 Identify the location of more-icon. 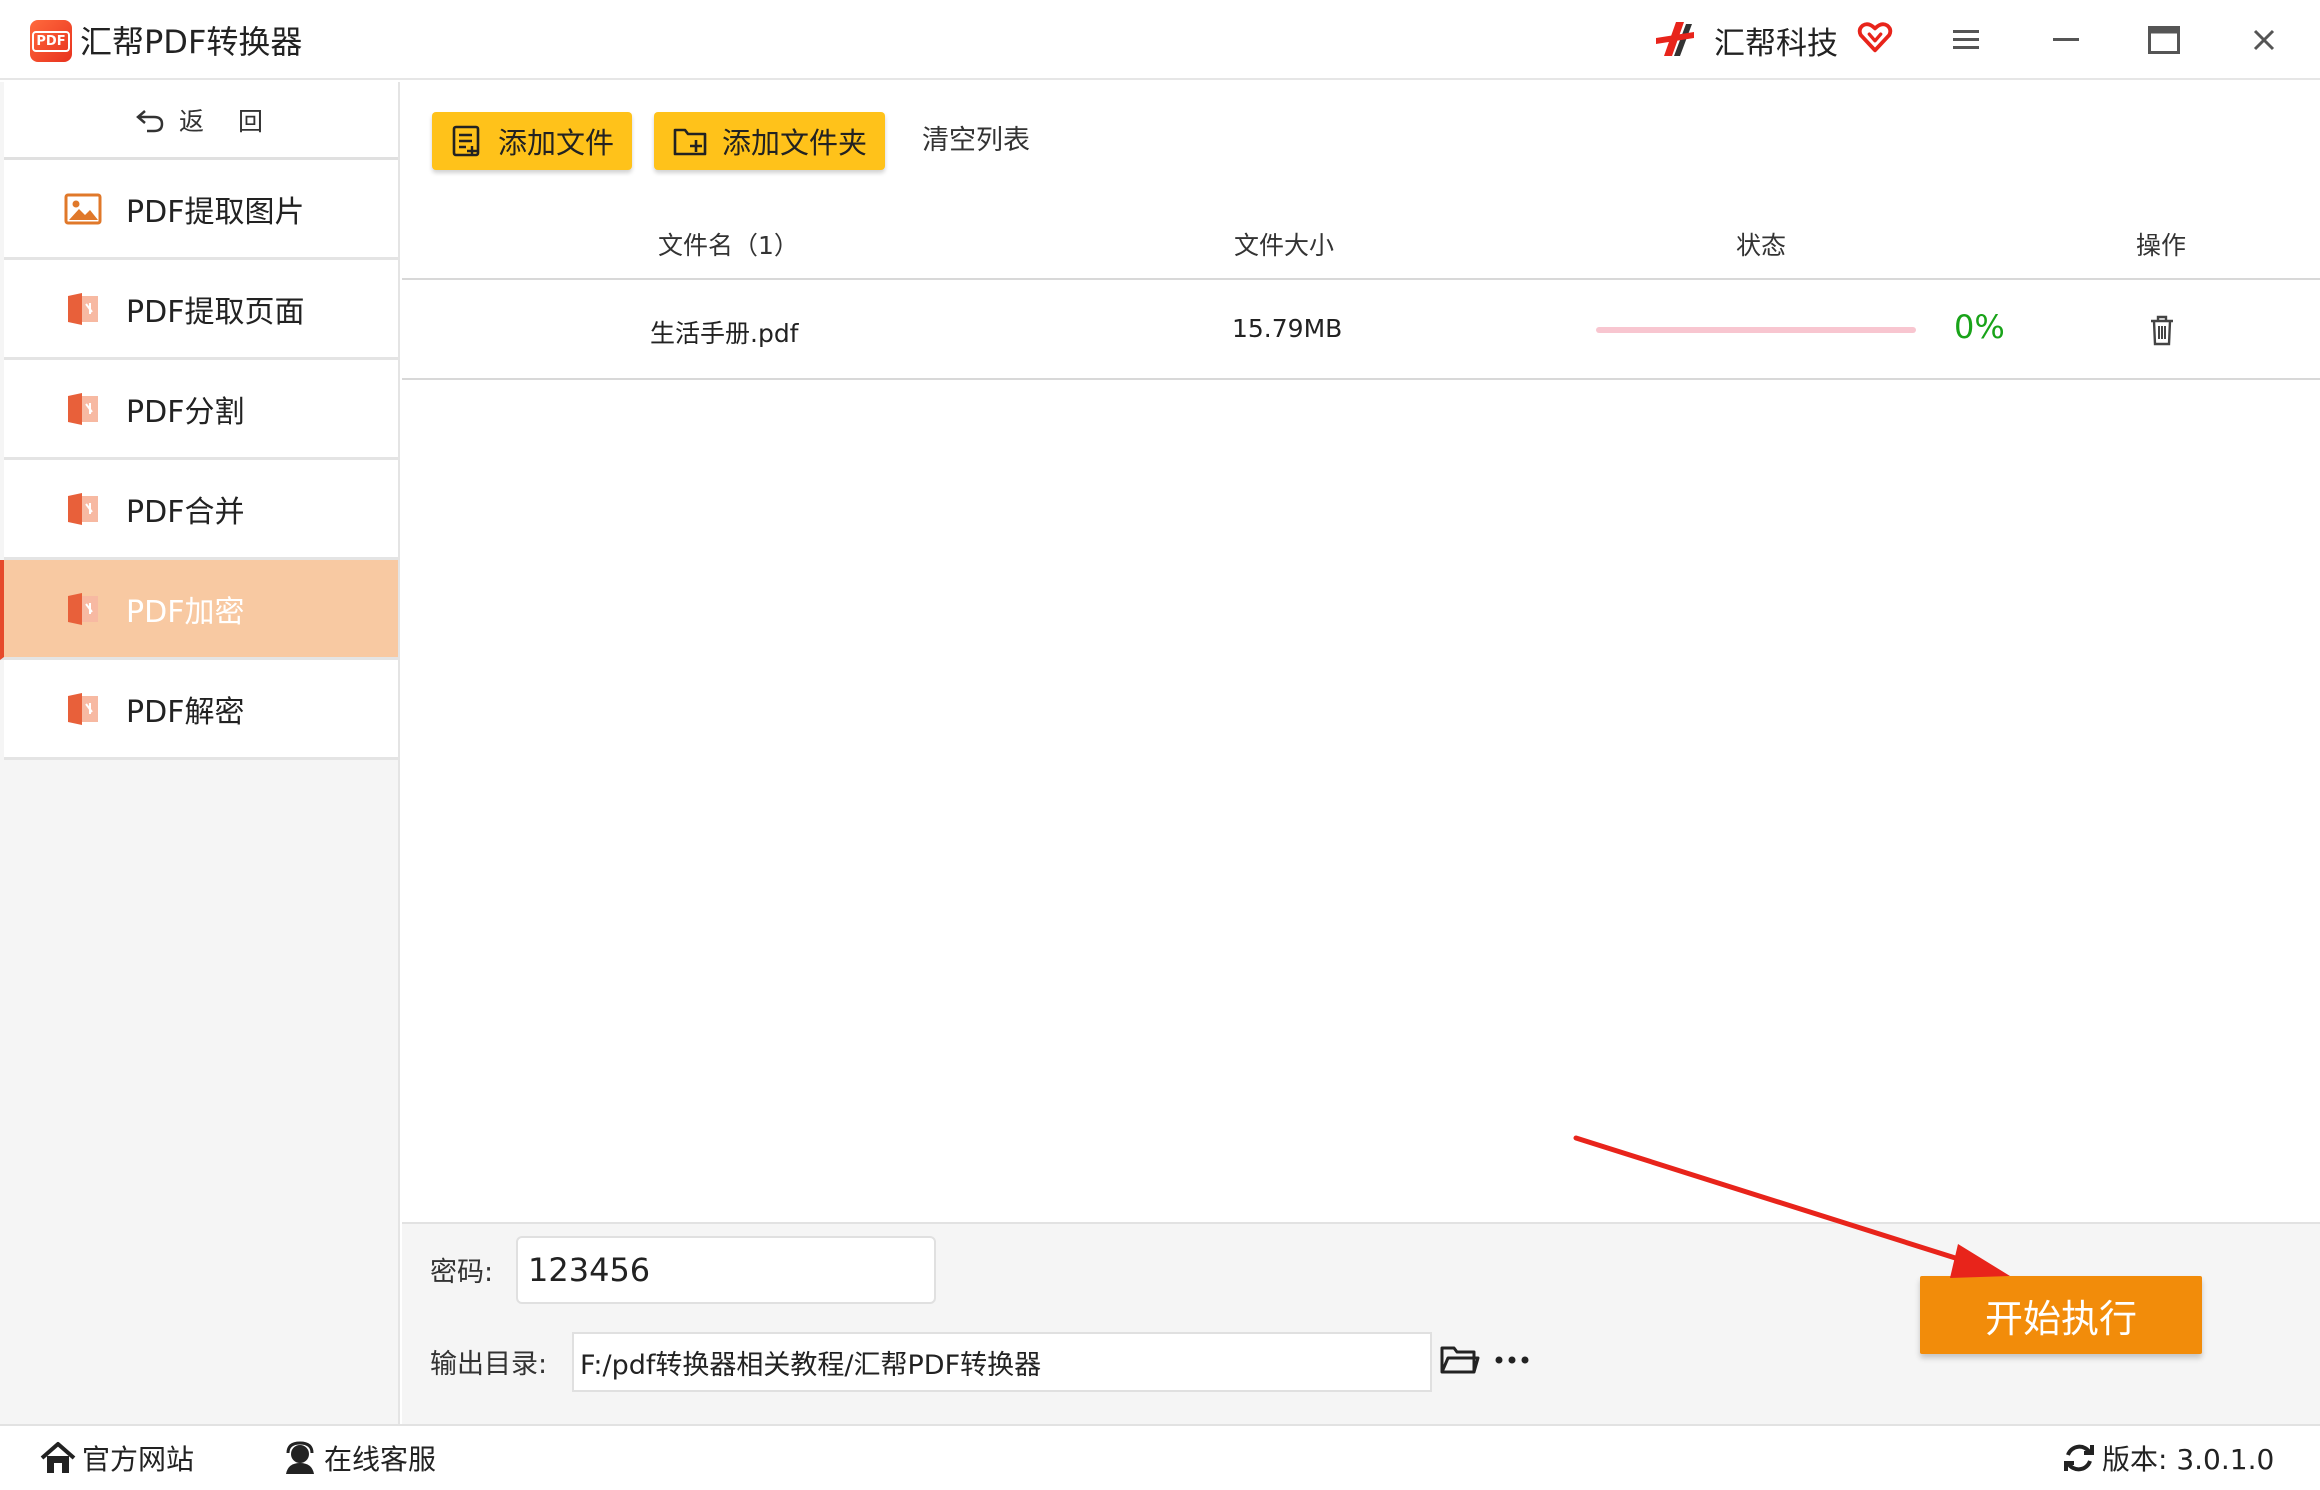
(1512, 1360).